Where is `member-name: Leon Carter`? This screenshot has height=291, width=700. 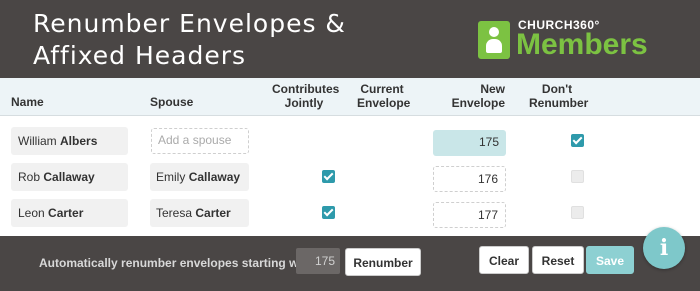 member-name: Leon Carter is located at coordinates (69, 213).